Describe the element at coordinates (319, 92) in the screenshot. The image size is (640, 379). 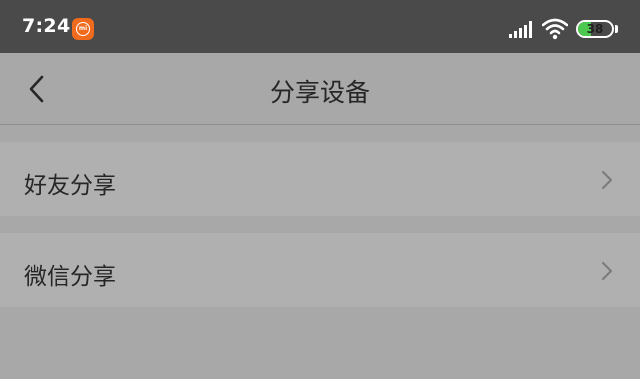
I see `page-title: 分享设备` at that location.